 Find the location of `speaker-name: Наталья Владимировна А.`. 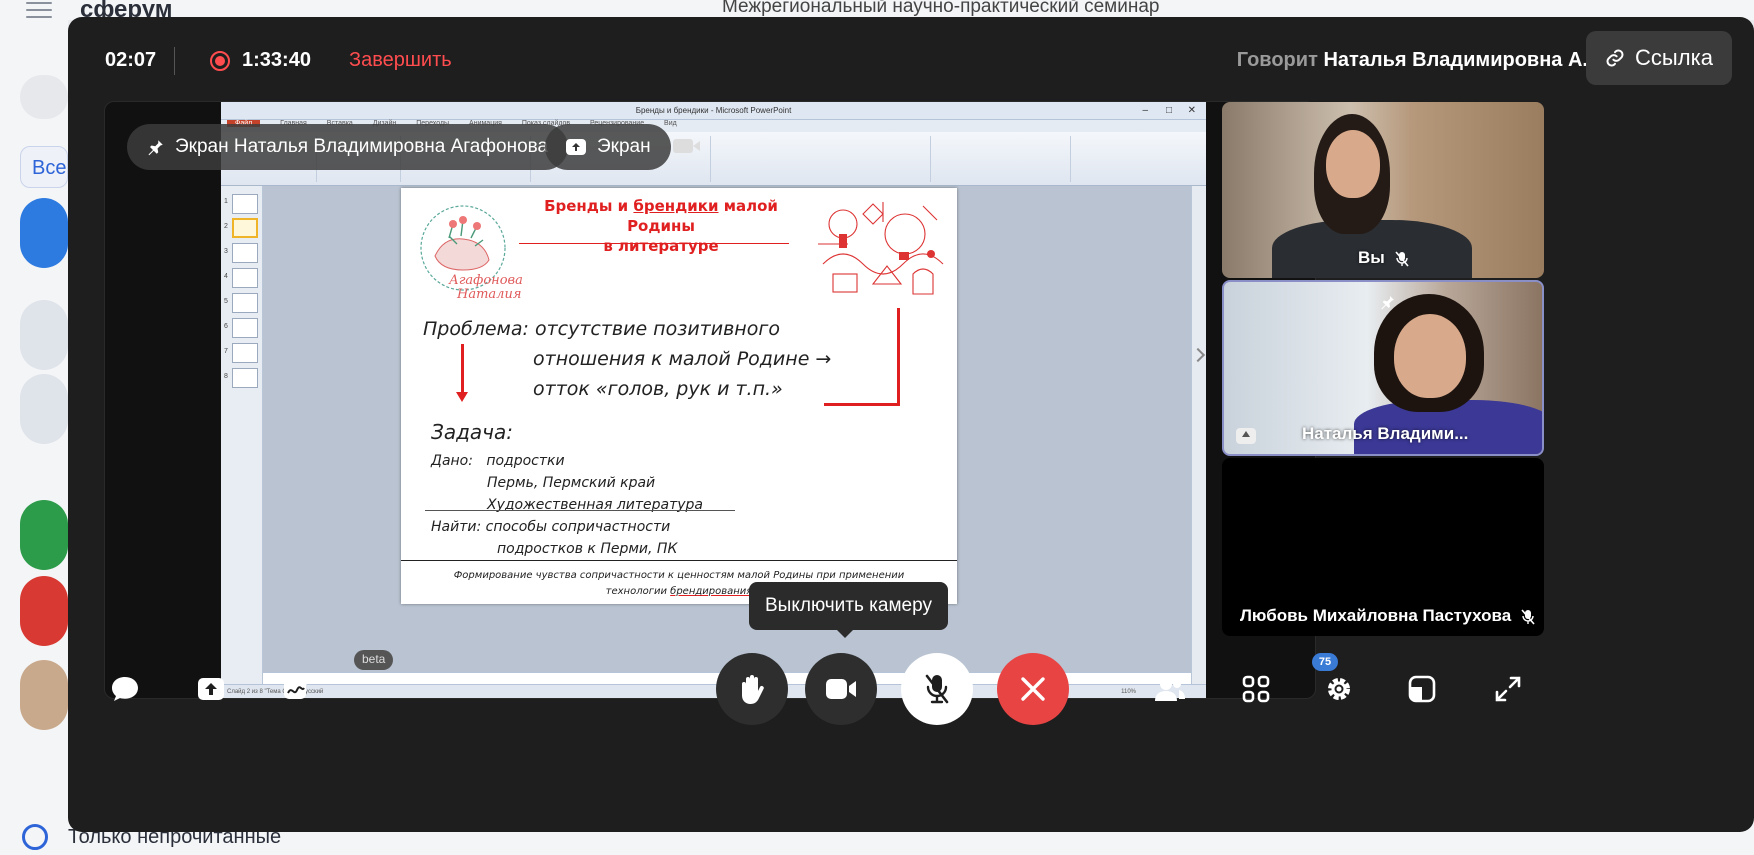

speaker-name: Наталья Владимировна А. is located at coordinates (1455, 60).